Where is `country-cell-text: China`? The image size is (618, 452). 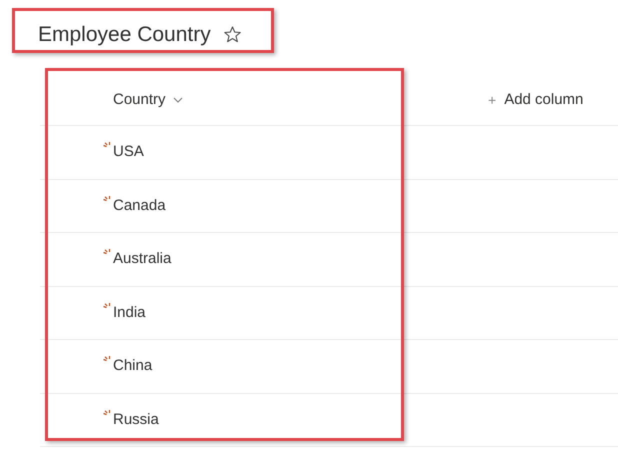
country-cell-text: China is located at coordinates (132, 366).